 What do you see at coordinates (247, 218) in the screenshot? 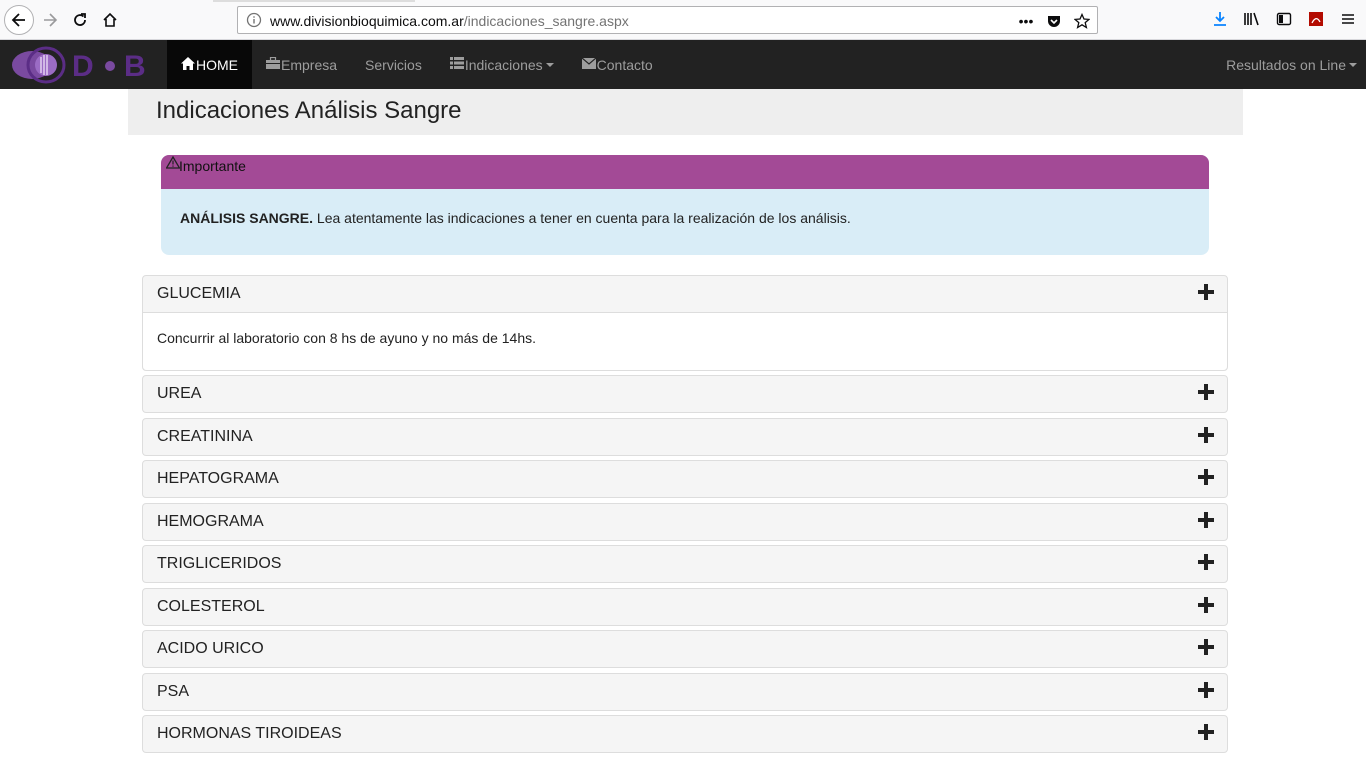
I see `alert-bold-text: ANÁLISIS SANGRE.` at bounding box center [247, 218].